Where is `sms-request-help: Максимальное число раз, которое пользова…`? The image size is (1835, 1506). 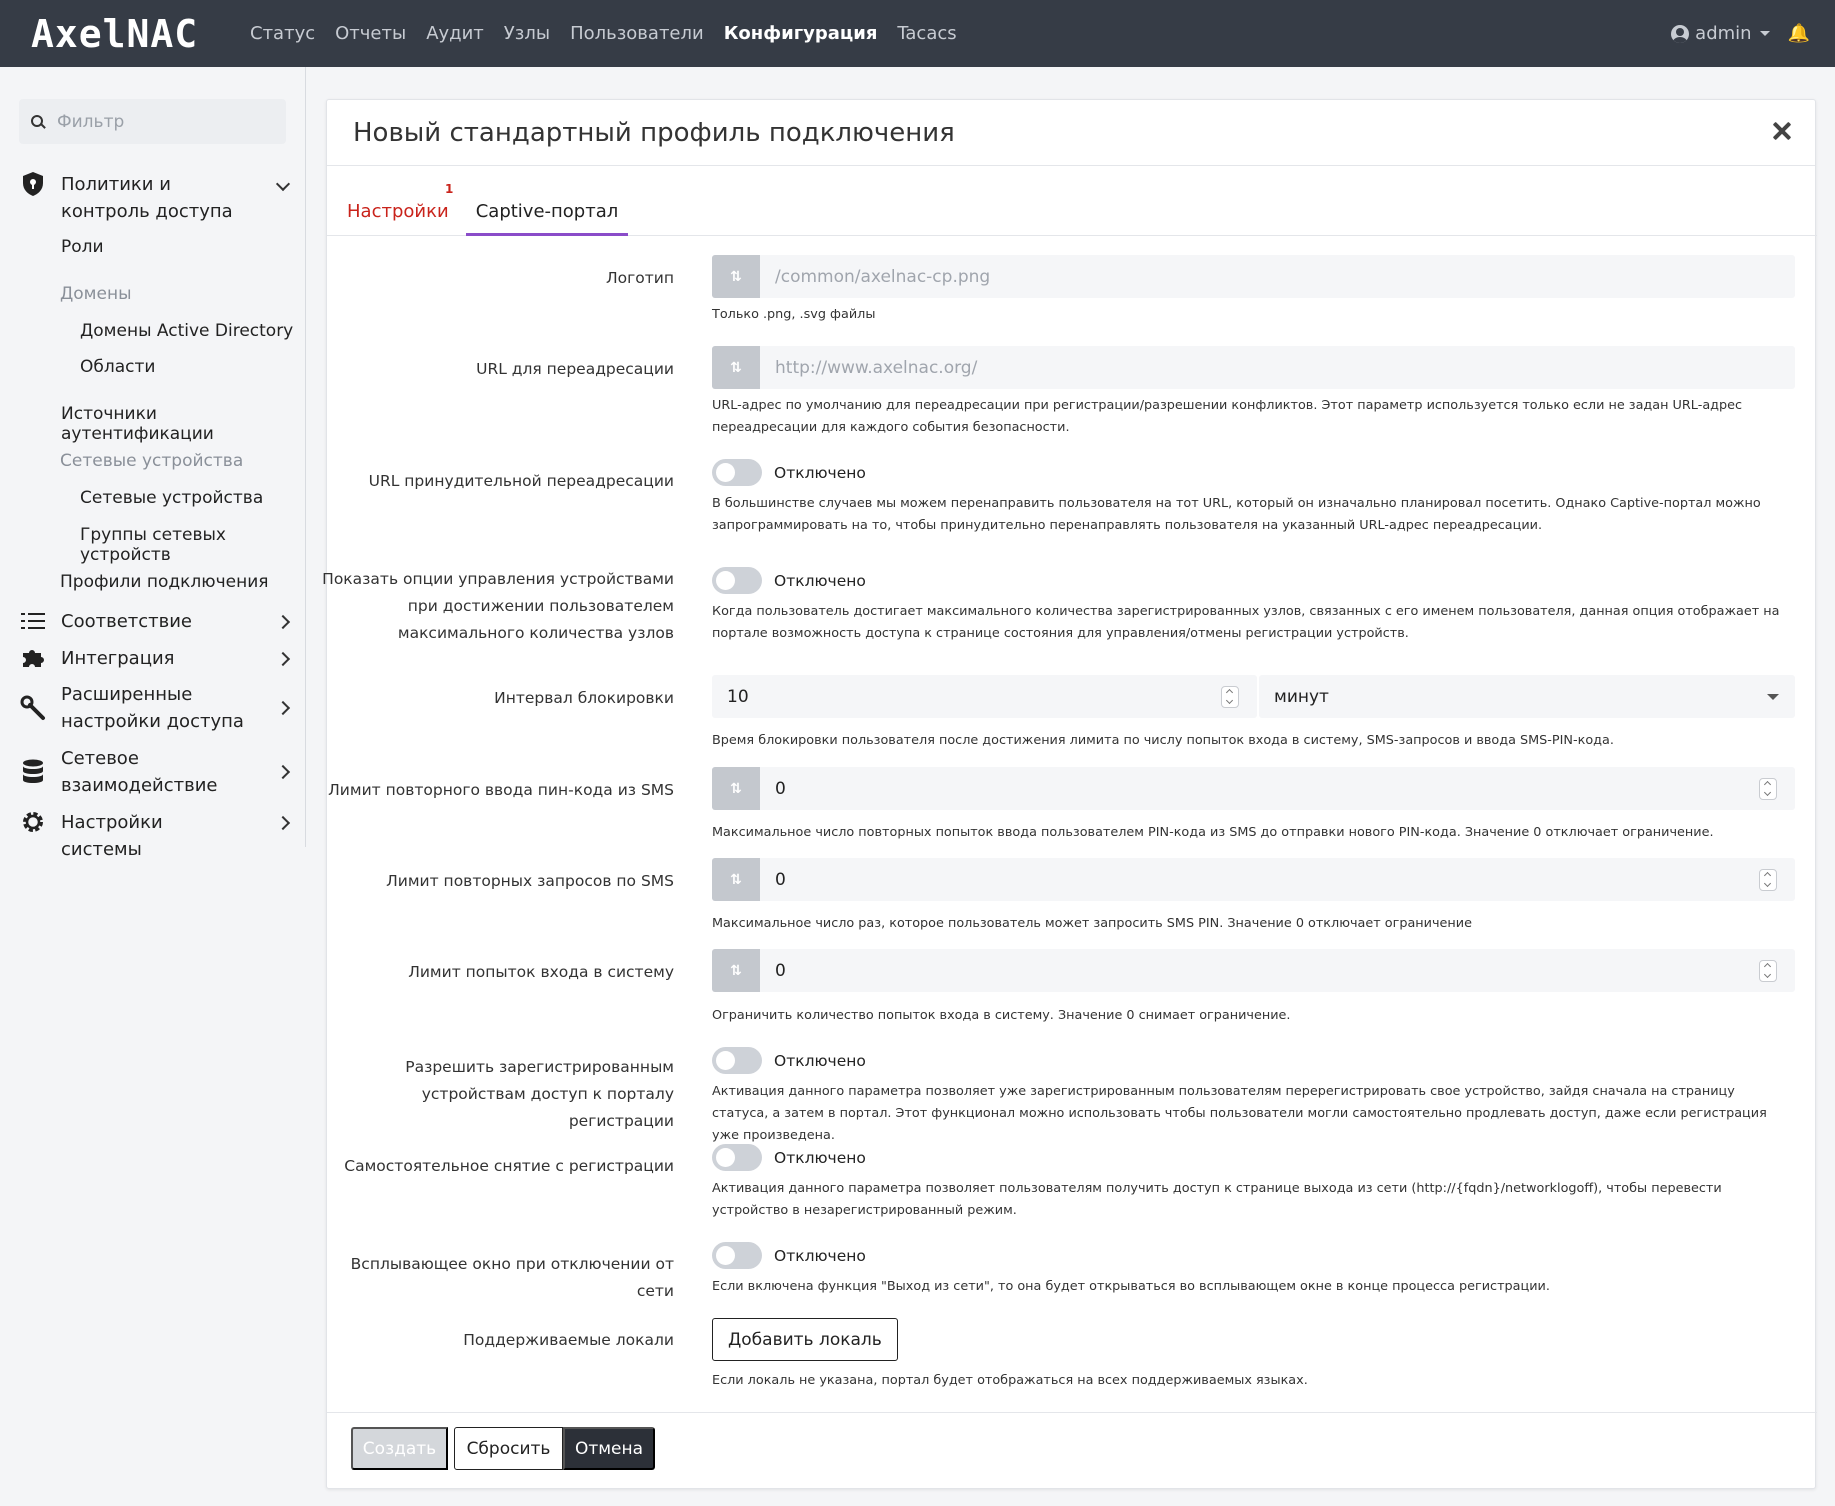 sms-request-help: Максимальное число раз, которое пользова… is located at coordinates (1092, 923).